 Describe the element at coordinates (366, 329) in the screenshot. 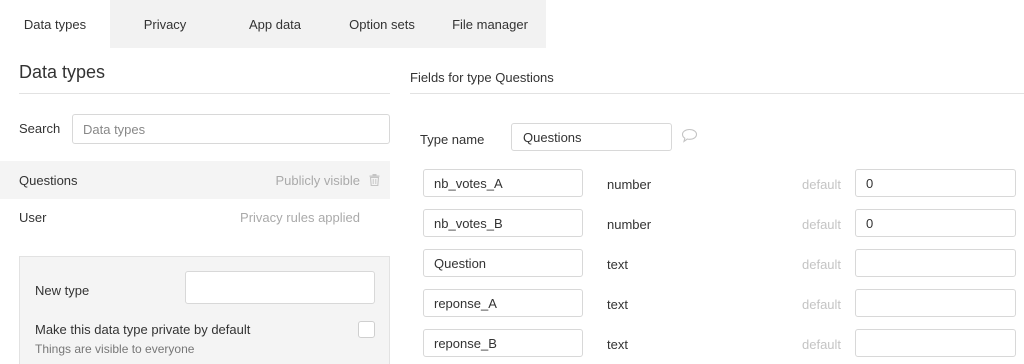

I see `private-by-default-checkbox` at that location.